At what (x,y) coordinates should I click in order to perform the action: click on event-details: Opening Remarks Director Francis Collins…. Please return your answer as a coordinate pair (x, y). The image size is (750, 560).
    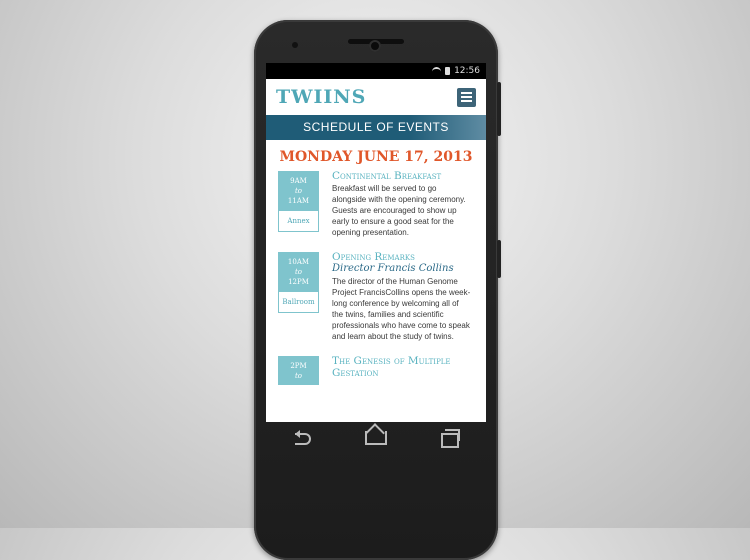
    Looking at the image, I should click on (402, 296).